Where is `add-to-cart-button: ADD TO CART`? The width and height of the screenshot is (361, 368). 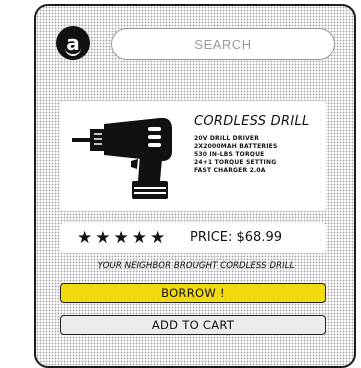 add-to-cart-button: ADD TO CART is located at coordinates (193, 325).